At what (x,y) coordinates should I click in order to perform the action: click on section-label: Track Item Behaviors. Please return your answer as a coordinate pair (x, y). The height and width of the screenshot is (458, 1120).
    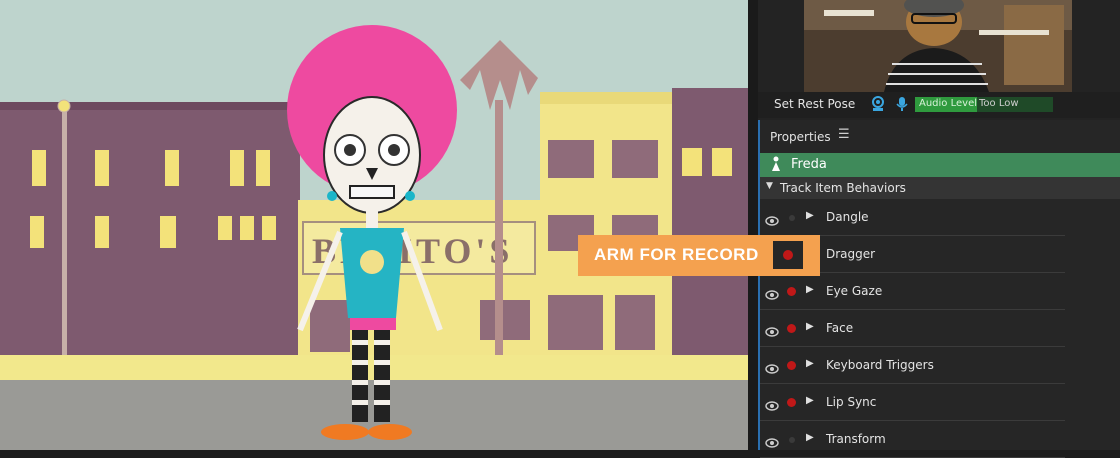
    Looking at the image, I should click on (843, 188).